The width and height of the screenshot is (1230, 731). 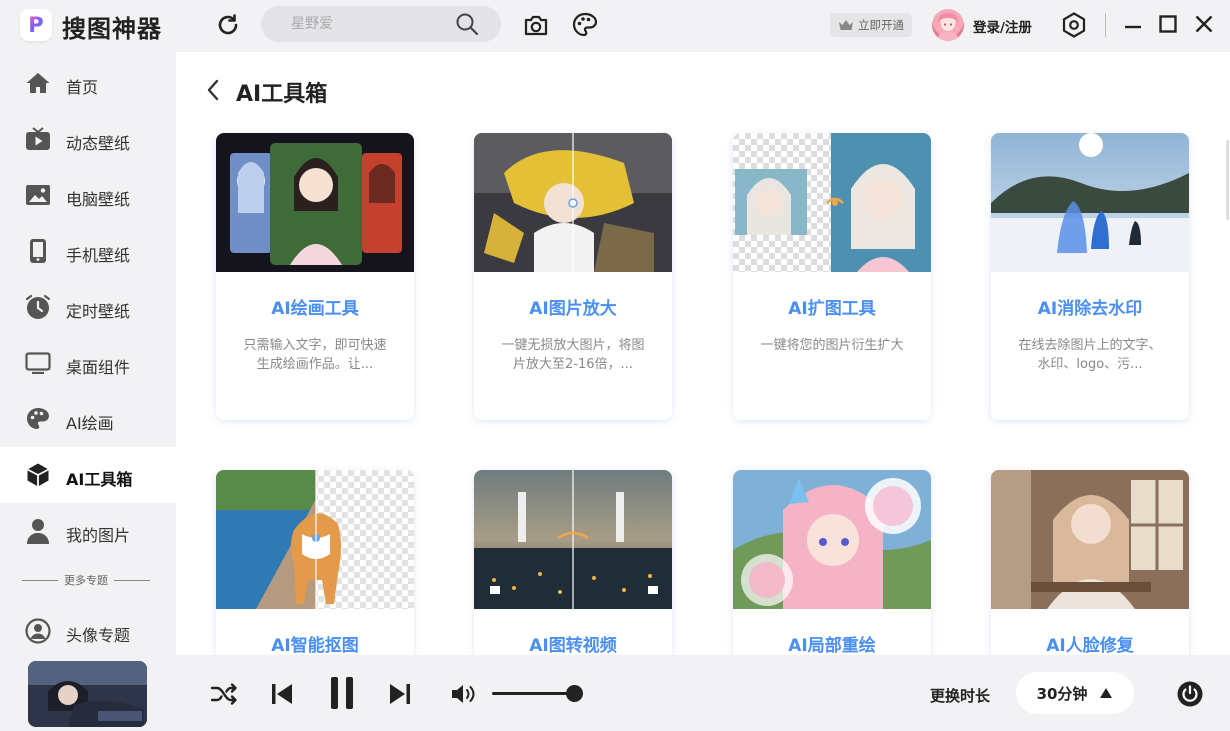 I want to click on sidebar-item-my-images: 我的图片, so click(x=88, y=531).